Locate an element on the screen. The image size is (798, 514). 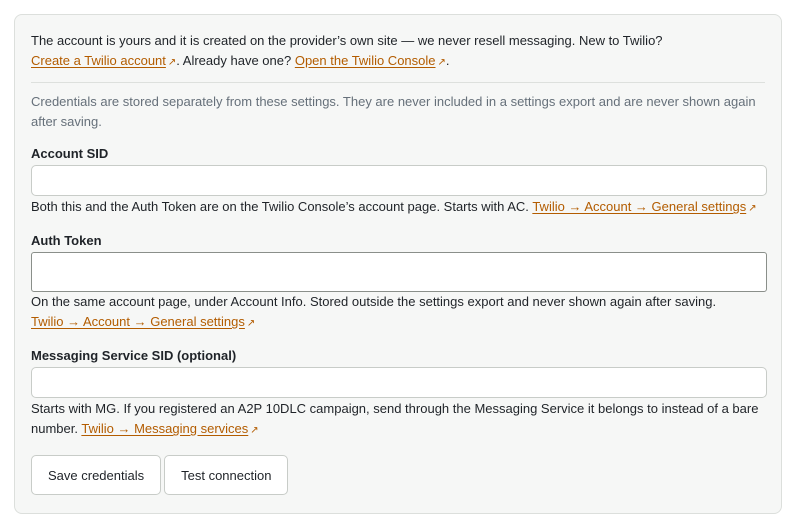
auth-token-general-settings-link: Twilio → Account → General settings ↗ is located at coordinates (143, 321).